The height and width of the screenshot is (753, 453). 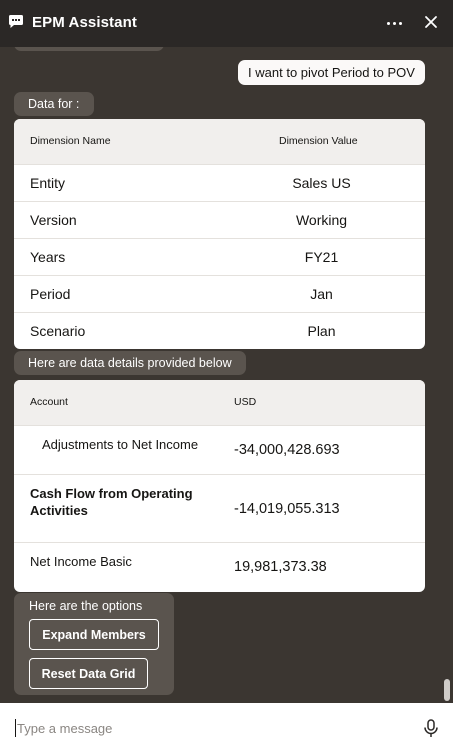 What do you see at coordinates (219, 141) in the screenshot?
I see `pov-table-header: Dimension Name Dimension Value` at bounding box center [219, 141].